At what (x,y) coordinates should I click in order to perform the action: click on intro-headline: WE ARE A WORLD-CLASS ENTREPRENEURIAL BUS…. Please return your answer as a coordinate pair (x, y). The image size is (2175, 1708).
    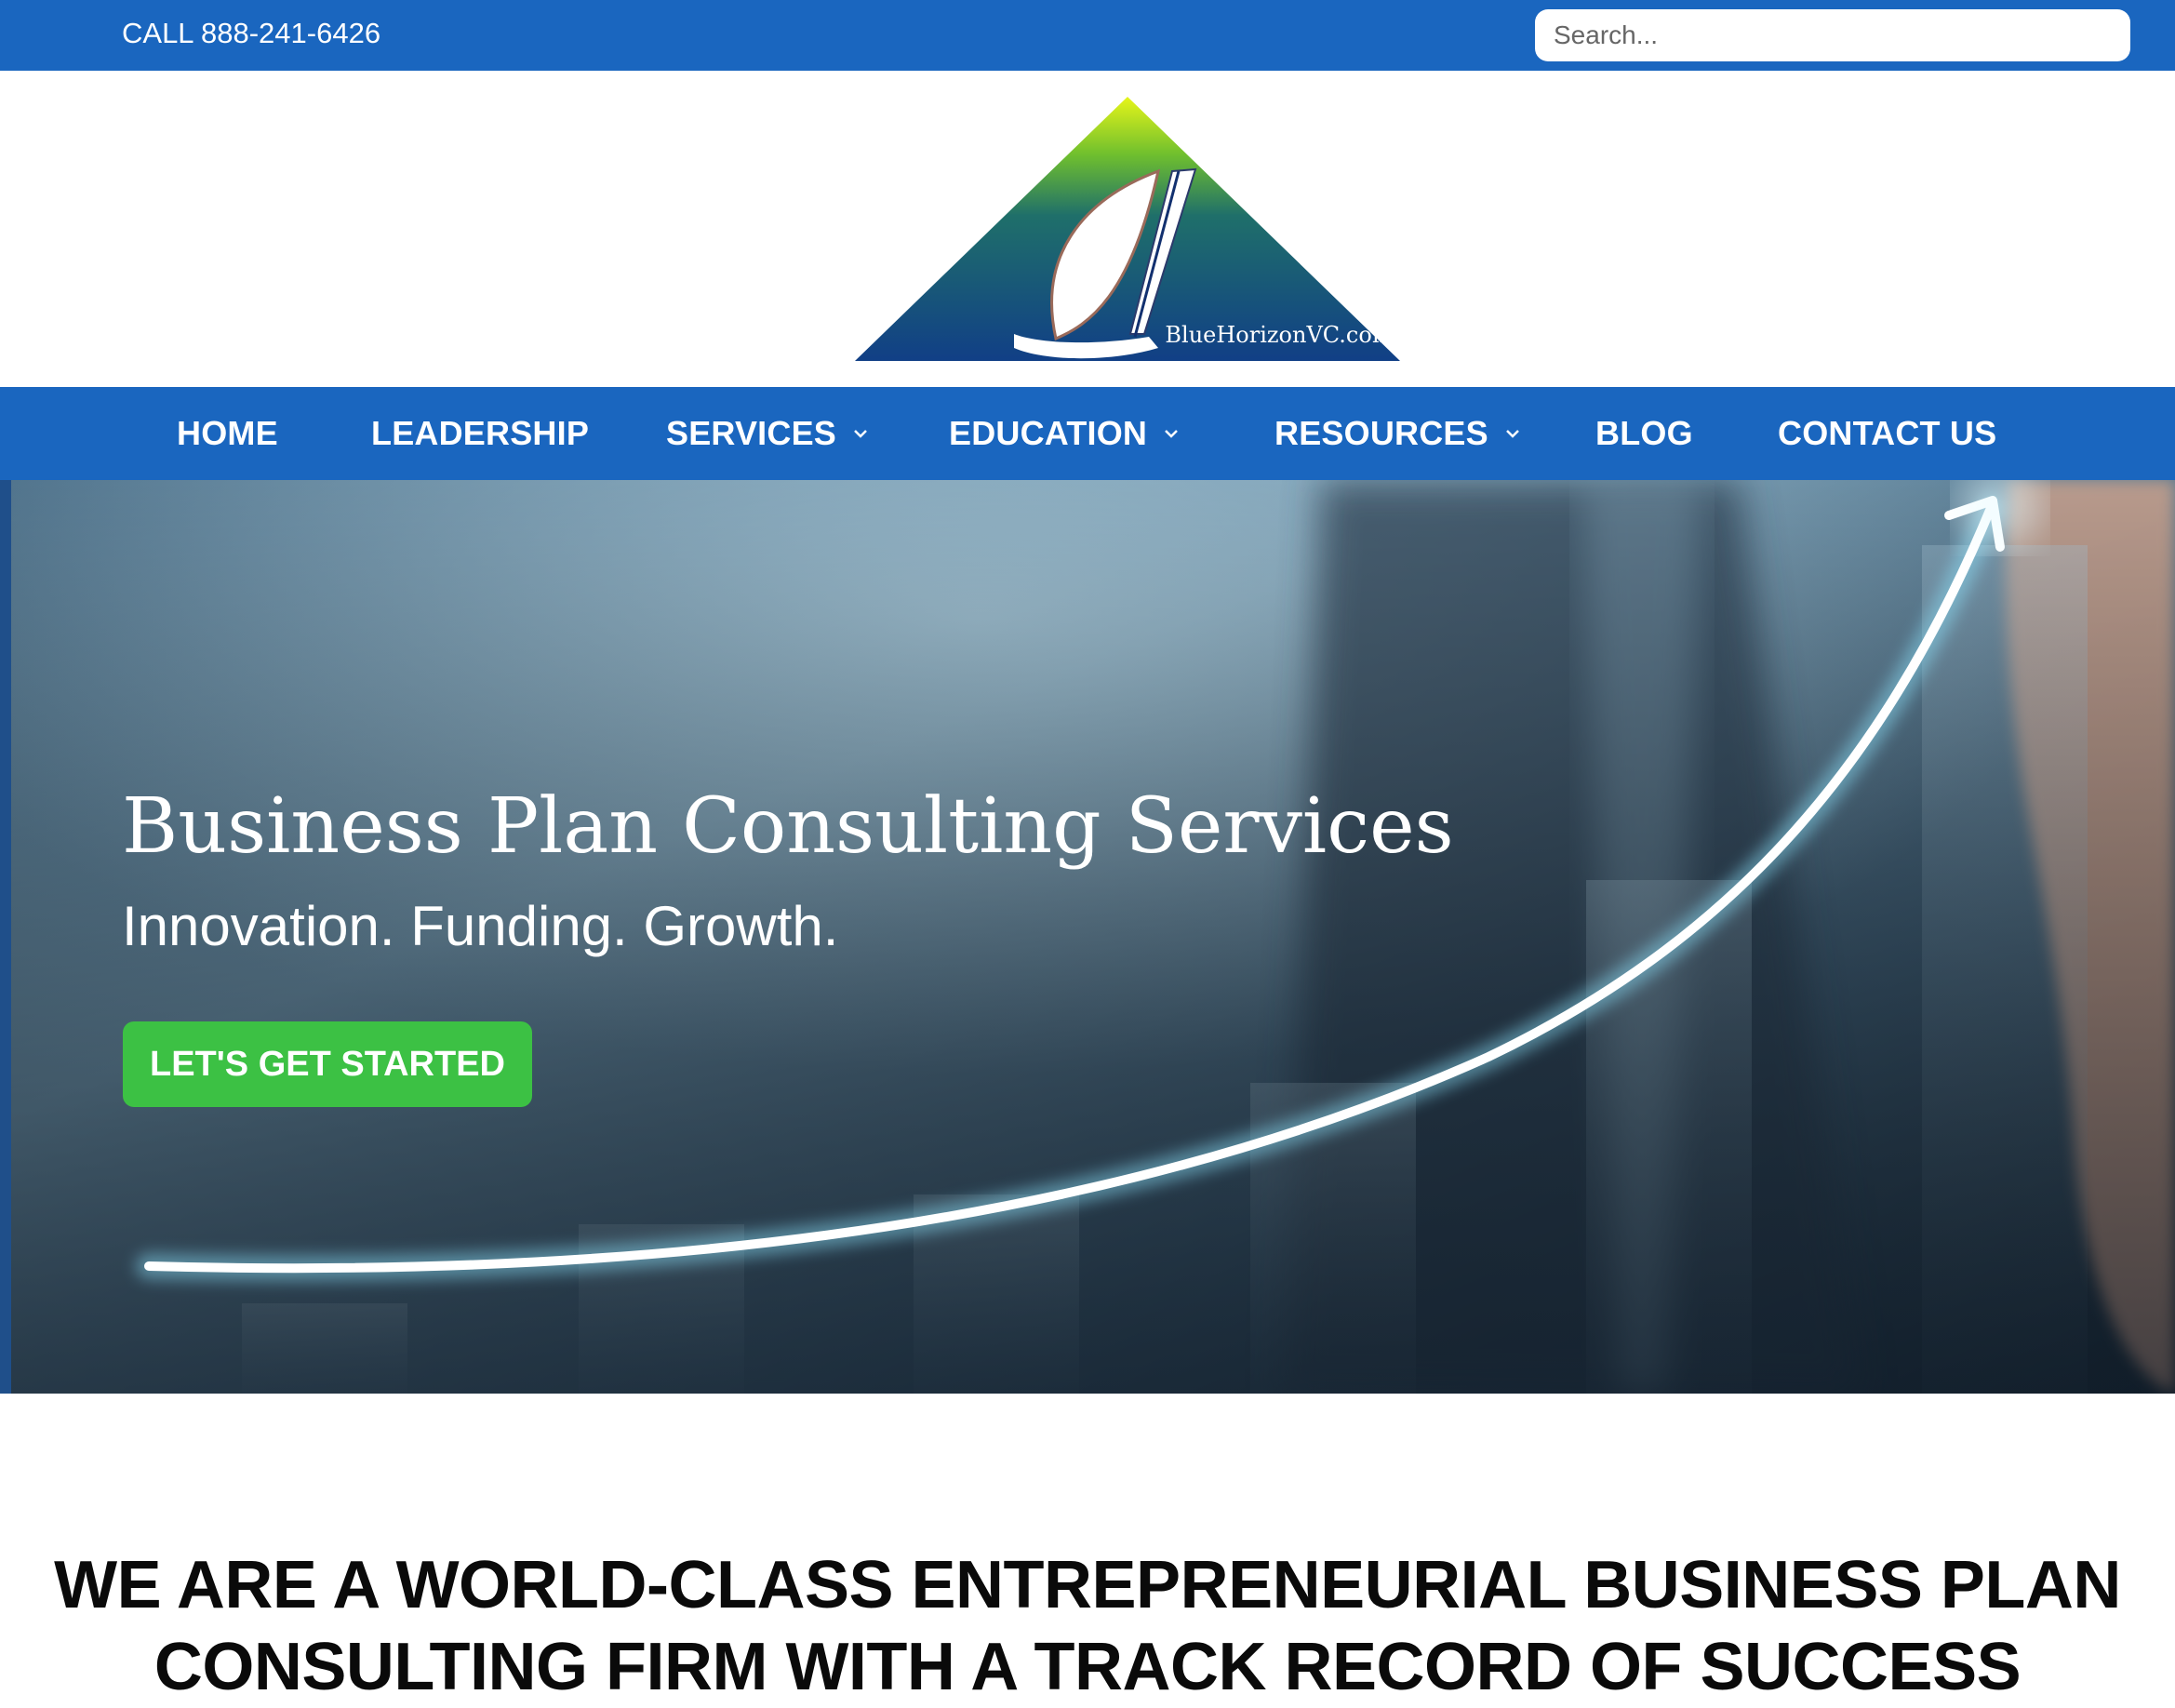
    Looking at the image, I should click on (1087, 1626).